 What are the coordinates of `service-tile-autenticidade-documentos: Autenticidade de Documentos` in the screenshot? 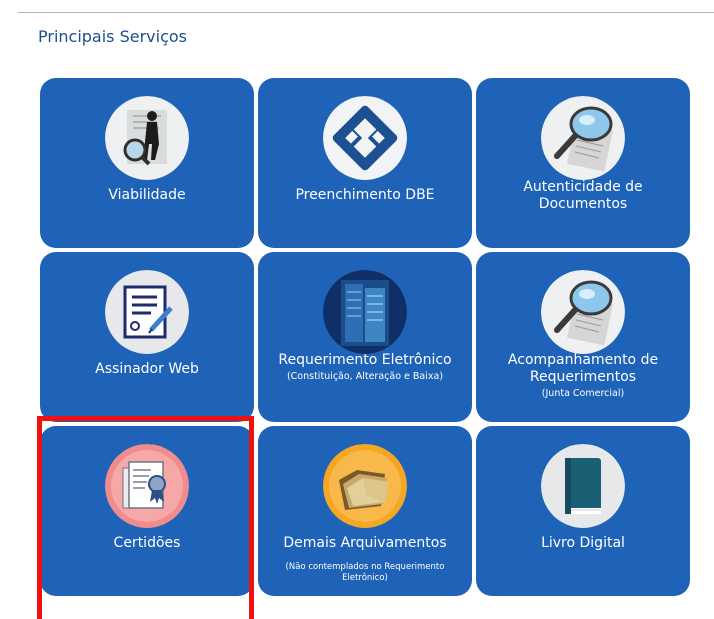 It's located at (583, 163).